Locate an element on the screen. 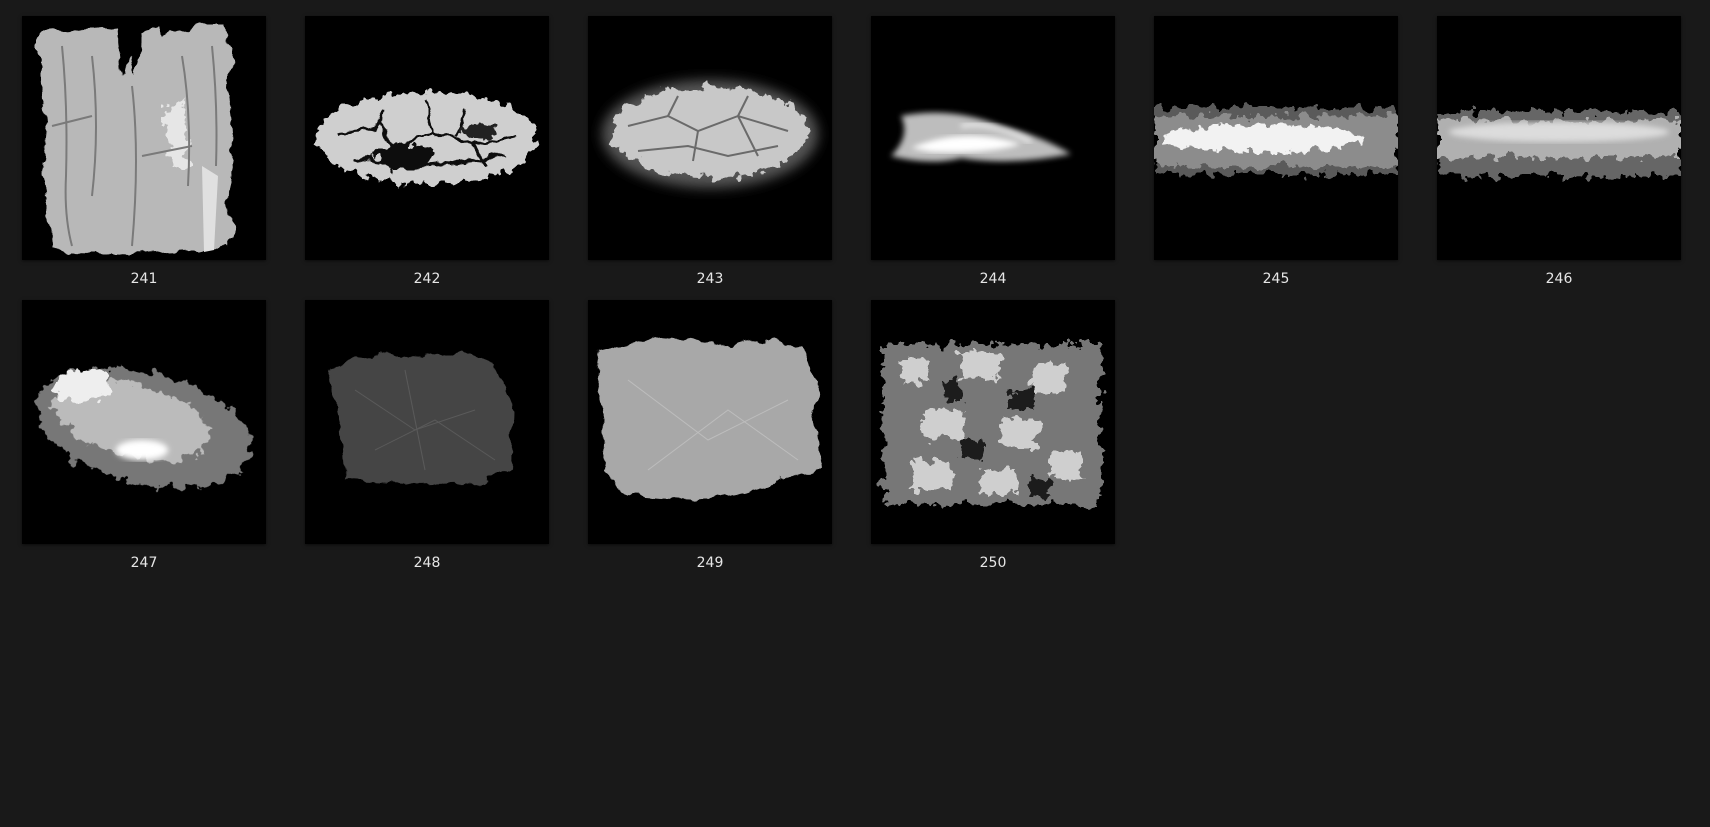  thumbnail-item: 249 is located at coordinates (710, 440).